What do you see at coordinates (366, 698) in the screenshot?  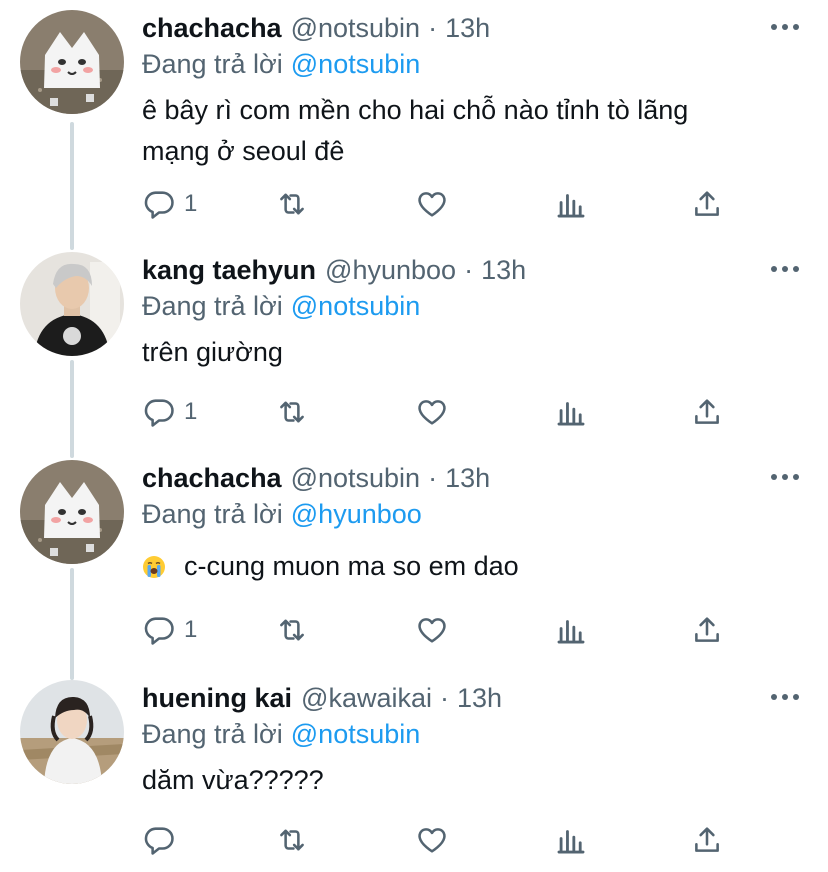 I see `user-handle: @kawaikai` at bounding box center [366, 698].